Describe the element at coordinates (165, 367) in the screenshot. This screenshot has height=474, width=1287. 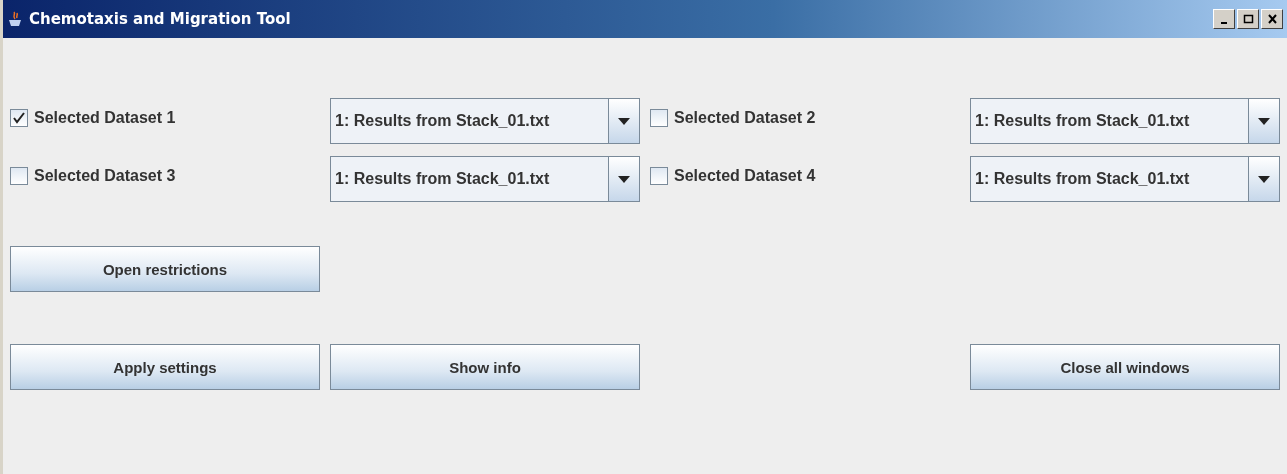
I see `action-button: Apply settings` at that location.